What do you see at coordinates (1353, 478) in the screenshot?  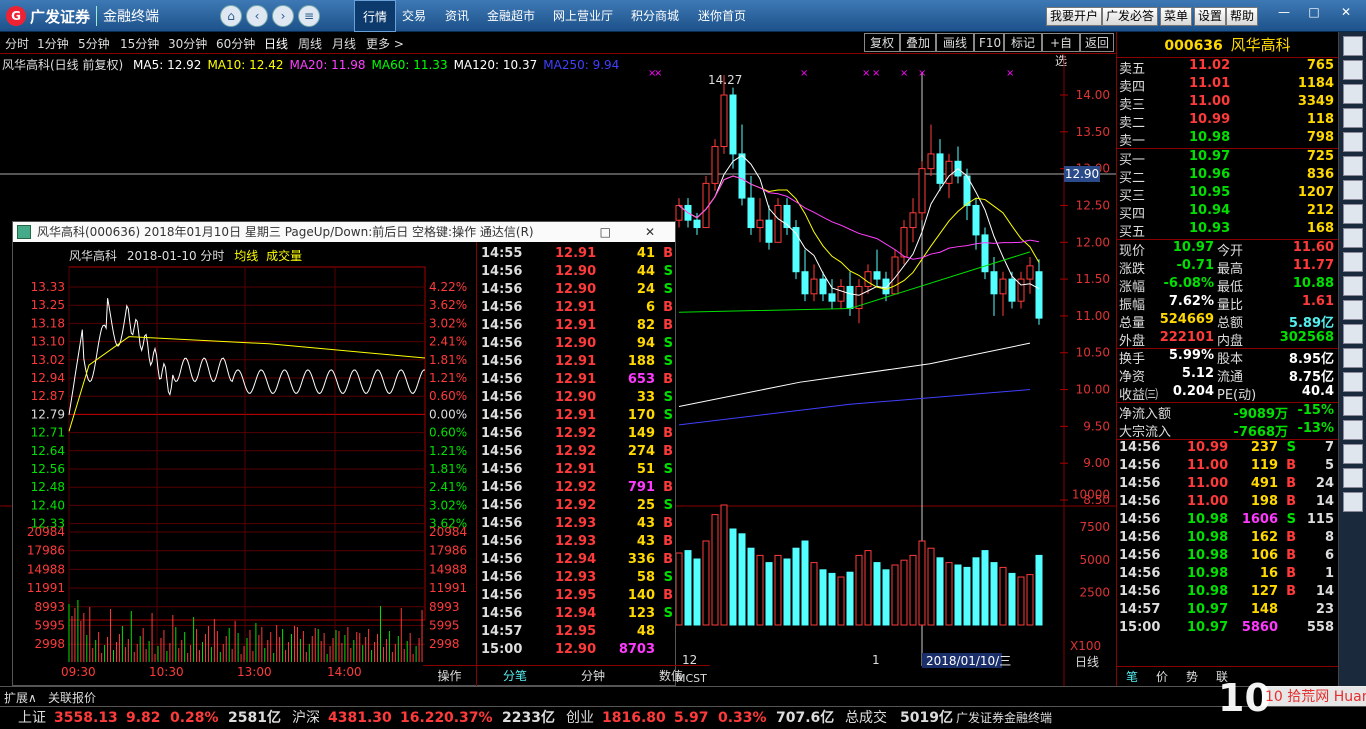 I see `edit-icon` at bounding box center [1353, 478].